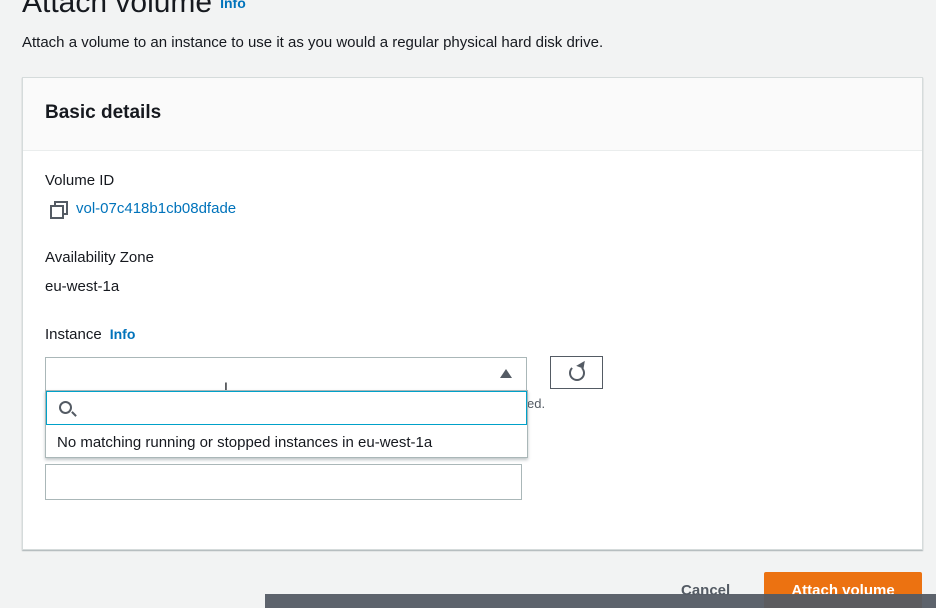 The image size is (936, 608). What do you see at coordinates (65, 407) in the screenshot?
I see `search-icon` at bounding box center [65, 407].